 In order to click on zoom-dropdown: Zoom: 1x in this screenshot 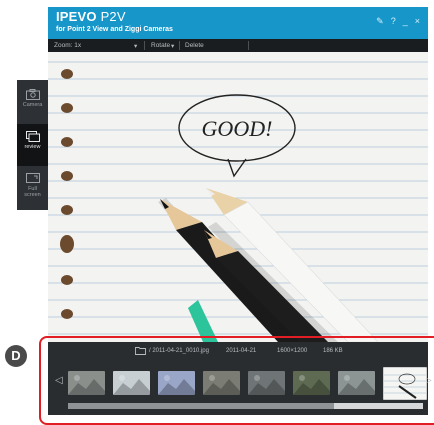, I will do `click(67, 45)`.